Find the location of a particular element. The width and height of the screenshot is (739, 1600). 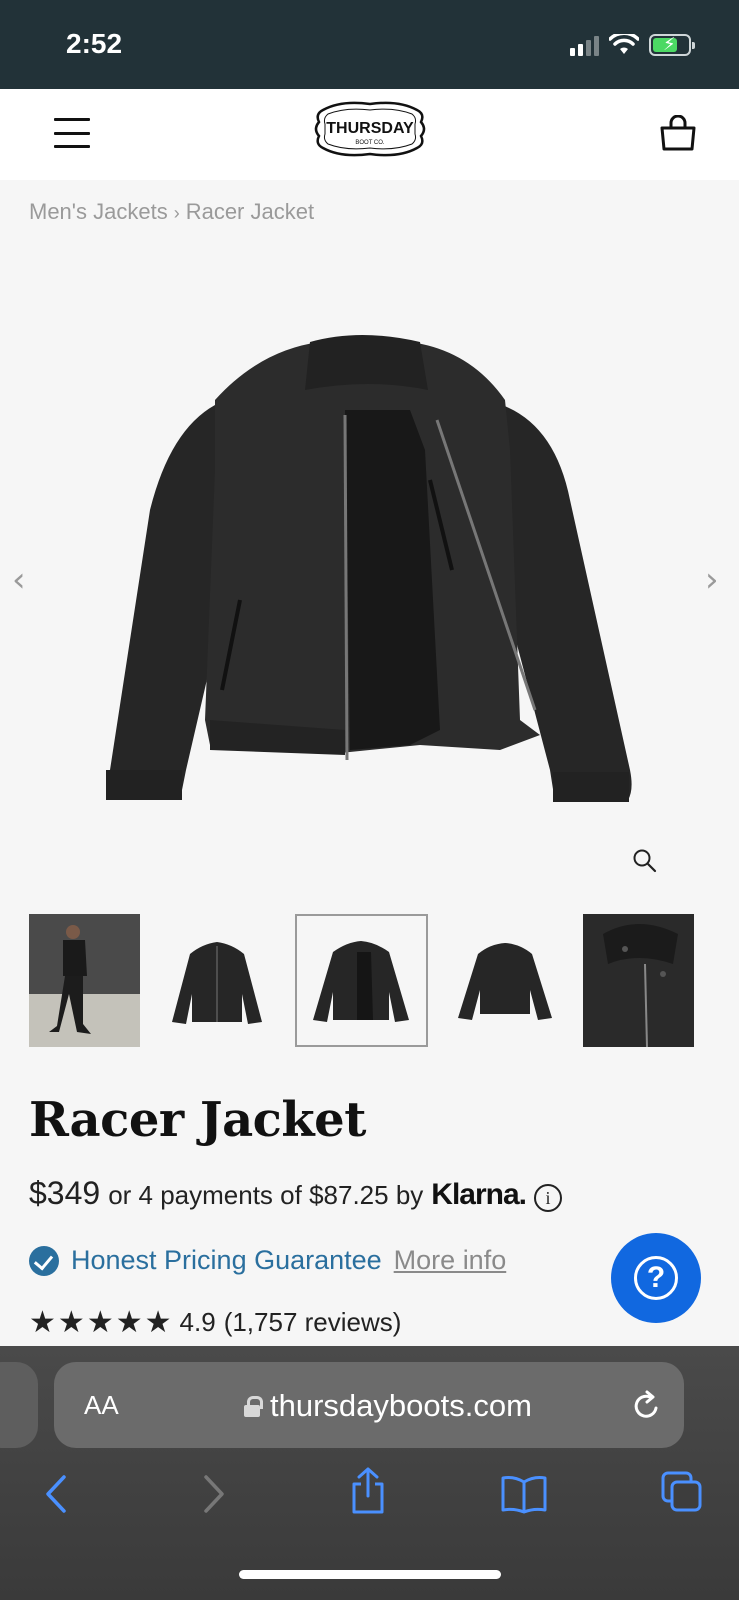

back-icon is located at coordinates (56, 1494).